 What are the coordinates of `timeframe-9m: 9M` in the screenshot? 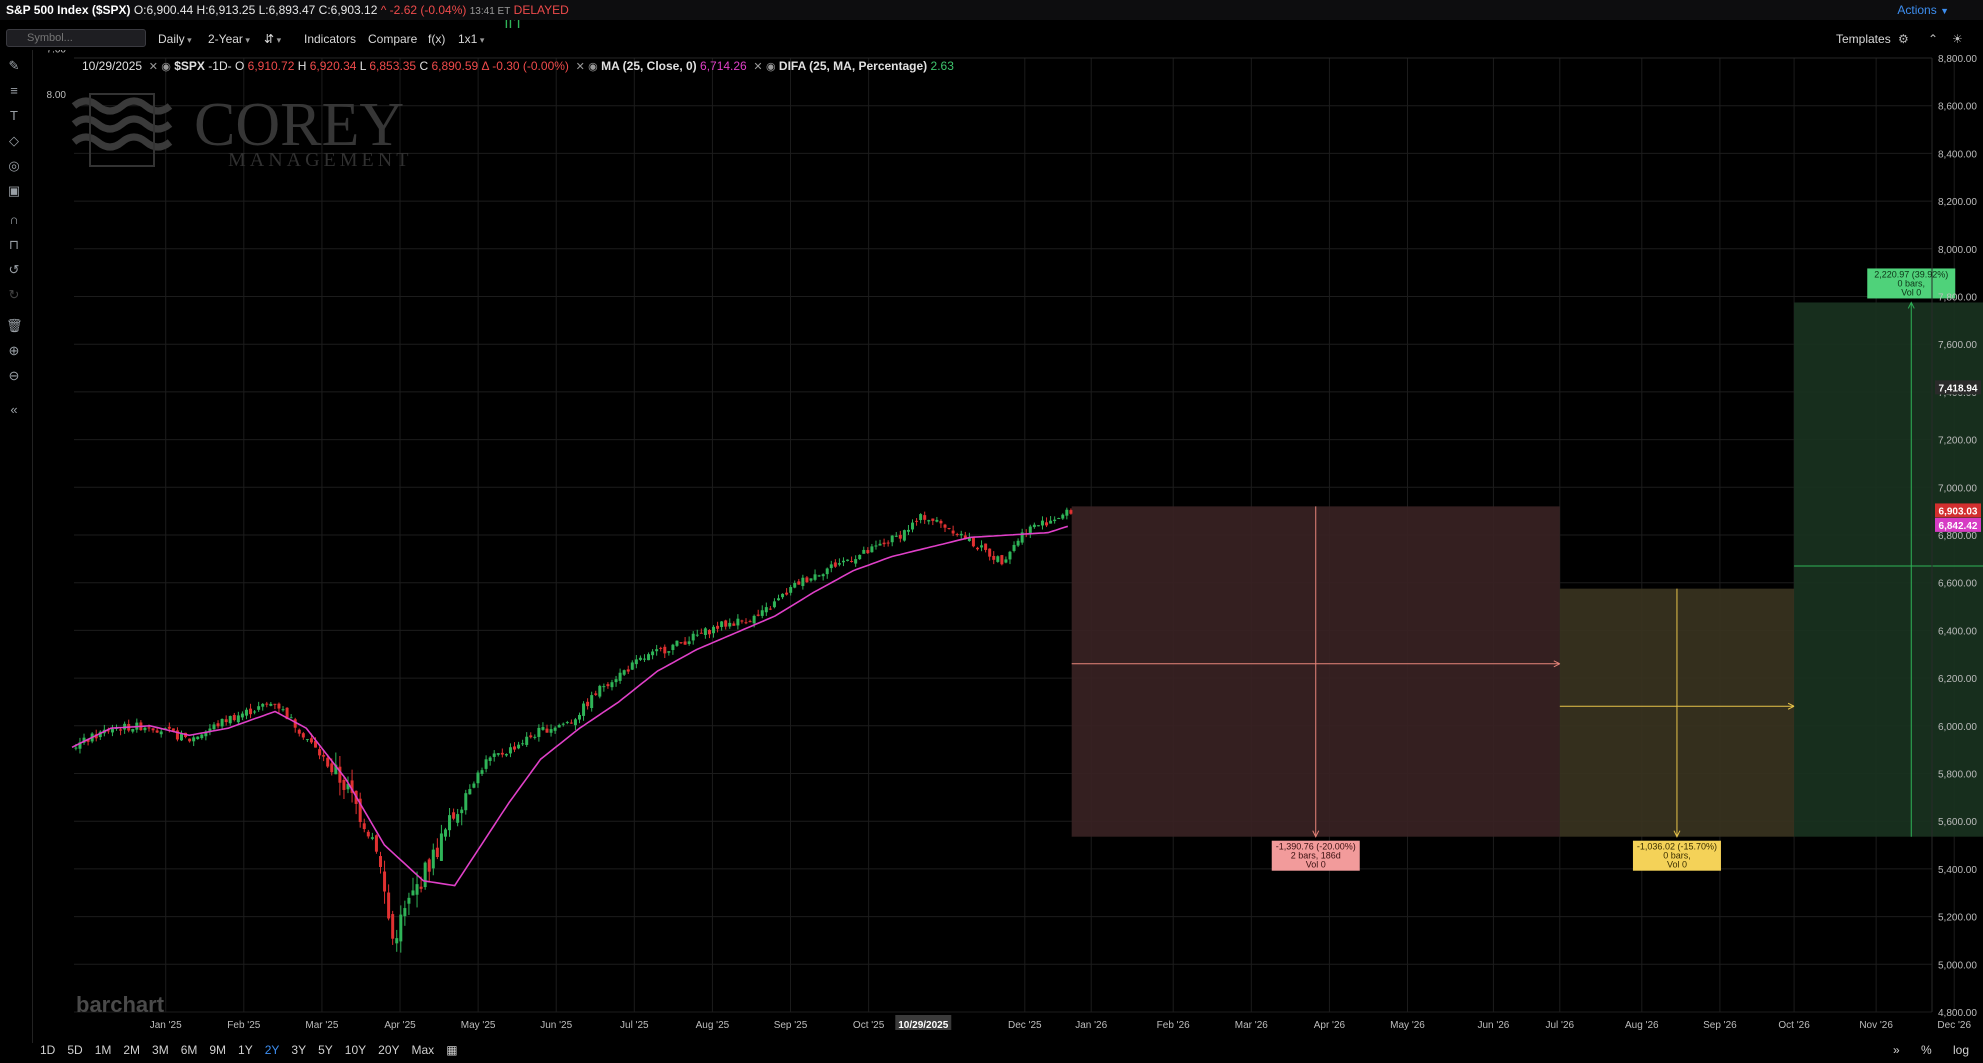 It's located at (217, 1050).